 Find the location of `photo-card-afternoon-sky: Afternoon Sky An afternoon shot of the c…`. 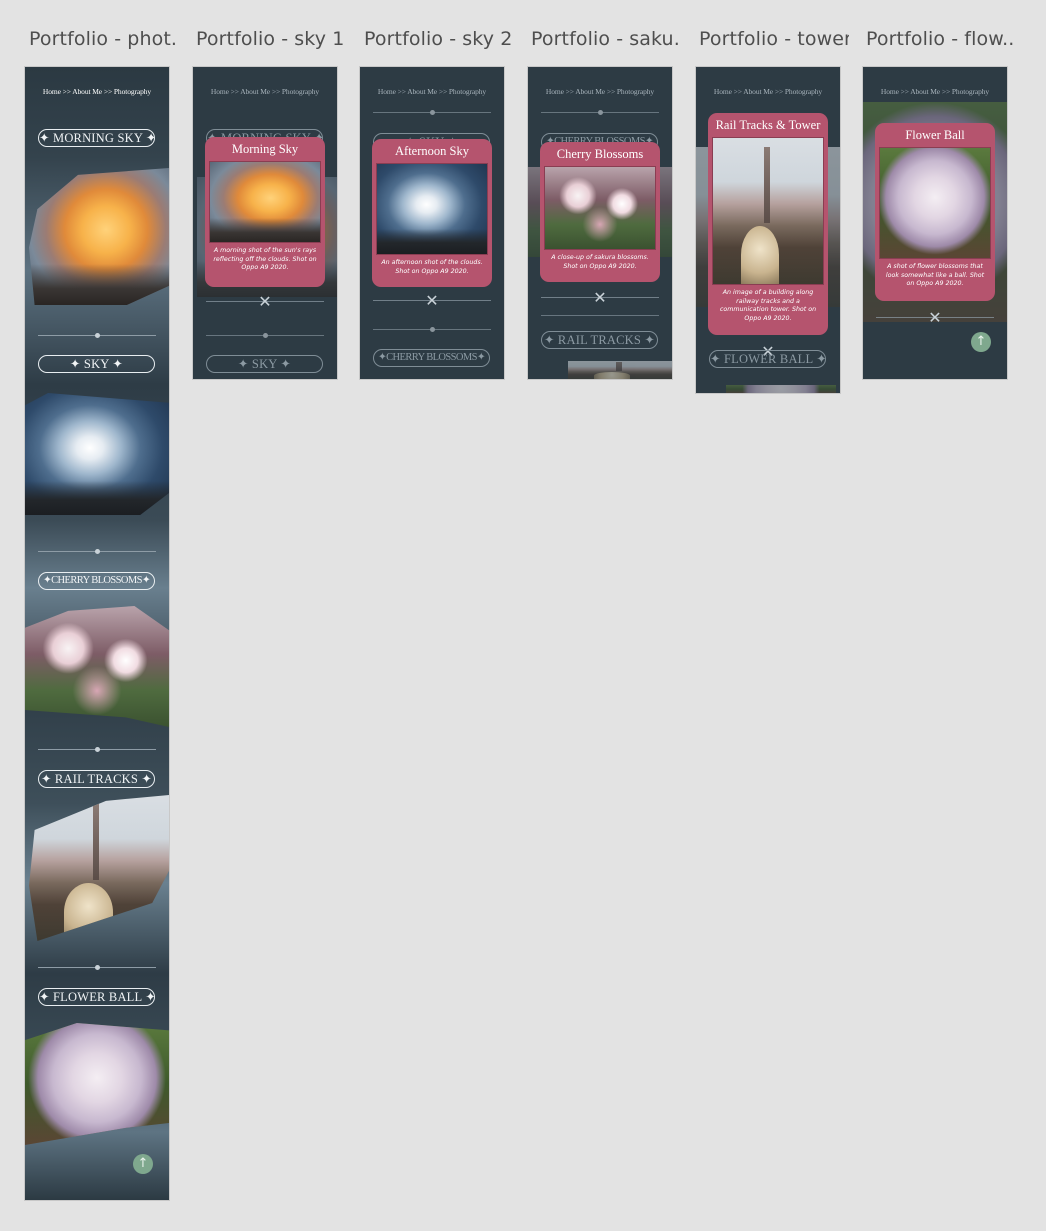

photo-card-afternoon-sky: Afternoon Sky An afternoon shot of the c… is located at coordinates (432, 213).